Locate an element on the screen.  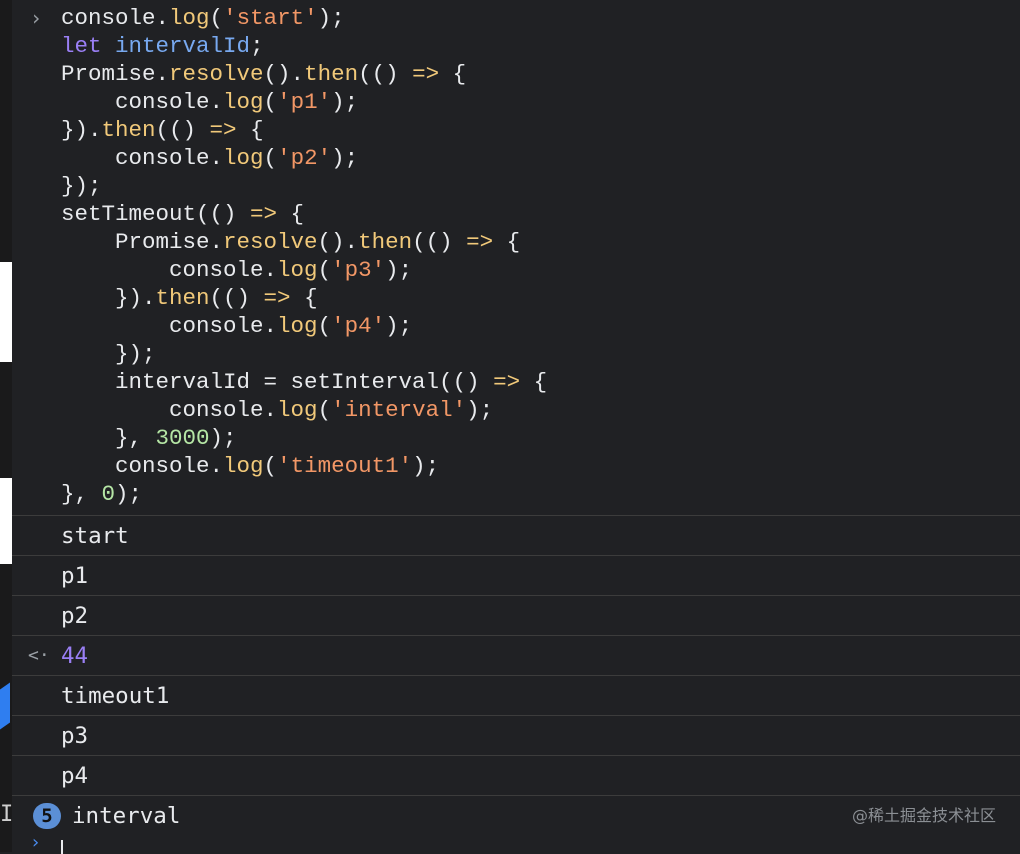
console-output-row: start is located at coordinates (516, 535).